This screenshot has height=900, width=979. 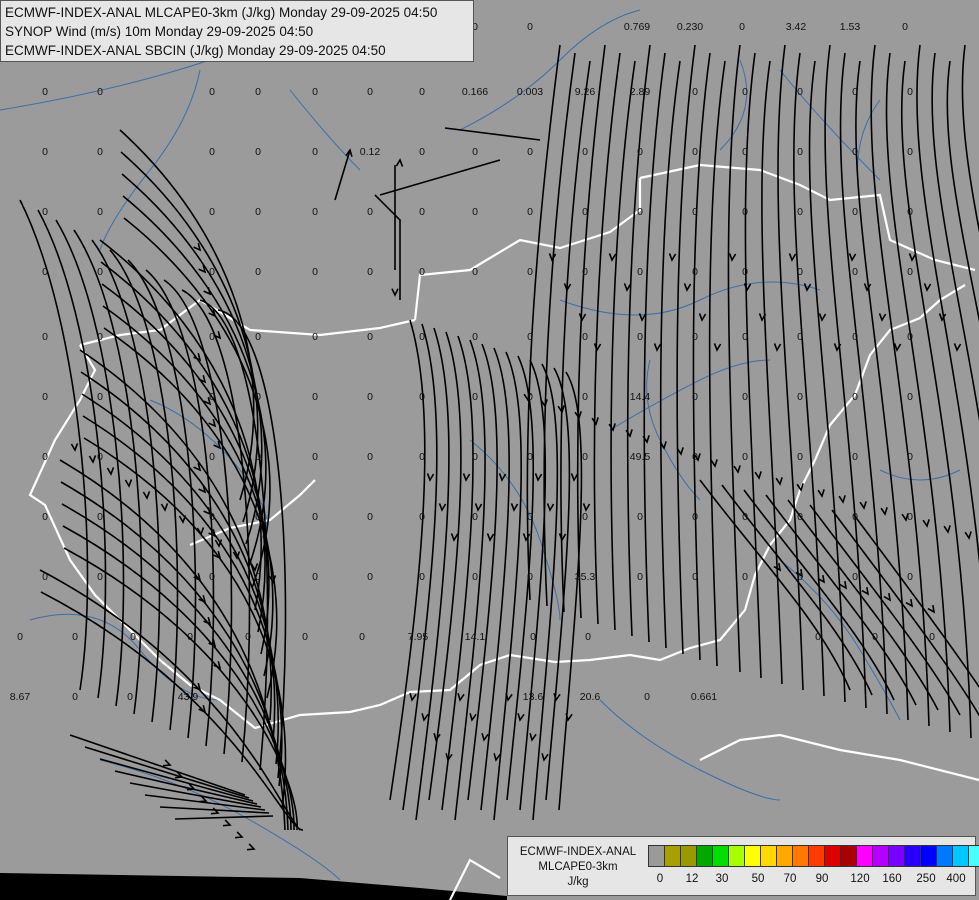 I want to click on map-value-label: 49.5, so click(x=640, y=457).